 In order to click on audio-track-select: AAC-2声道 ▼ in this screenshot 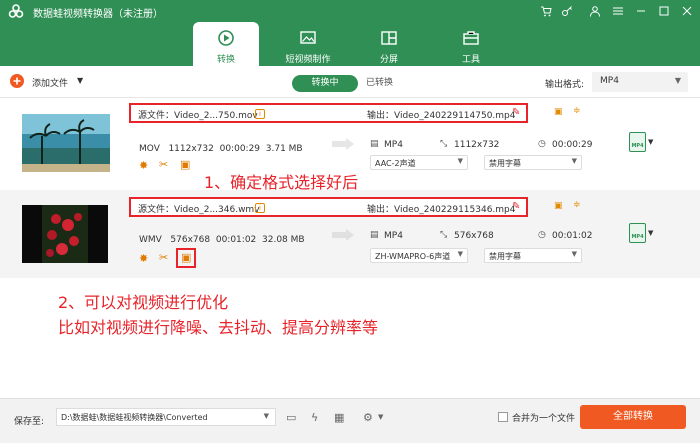, I will do `click(419, 162)`.